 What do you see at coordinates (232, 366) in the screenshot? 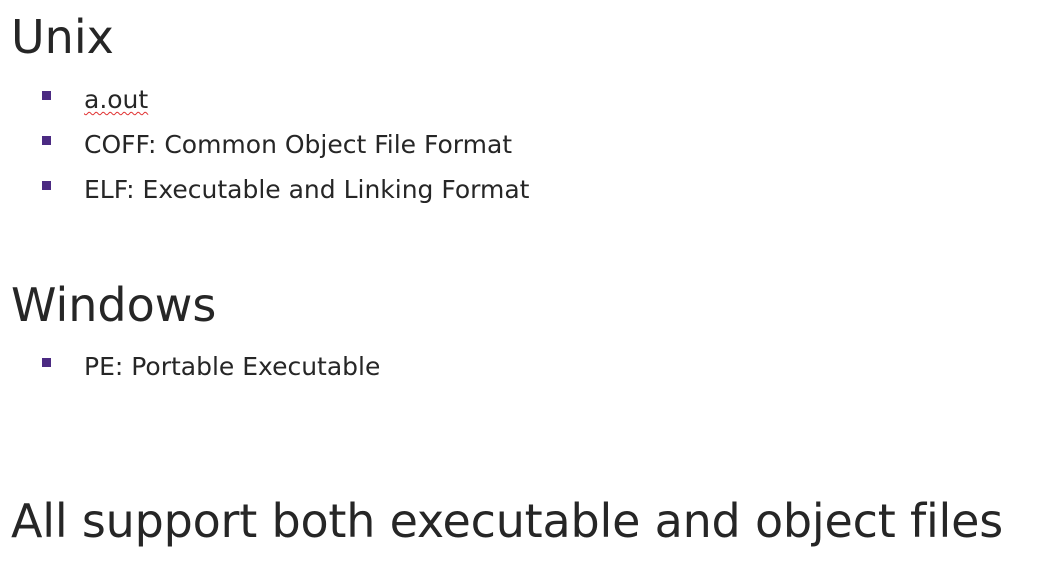
I see `bullet-text: PE: Portable Executable` at bounding box center [232, 366].